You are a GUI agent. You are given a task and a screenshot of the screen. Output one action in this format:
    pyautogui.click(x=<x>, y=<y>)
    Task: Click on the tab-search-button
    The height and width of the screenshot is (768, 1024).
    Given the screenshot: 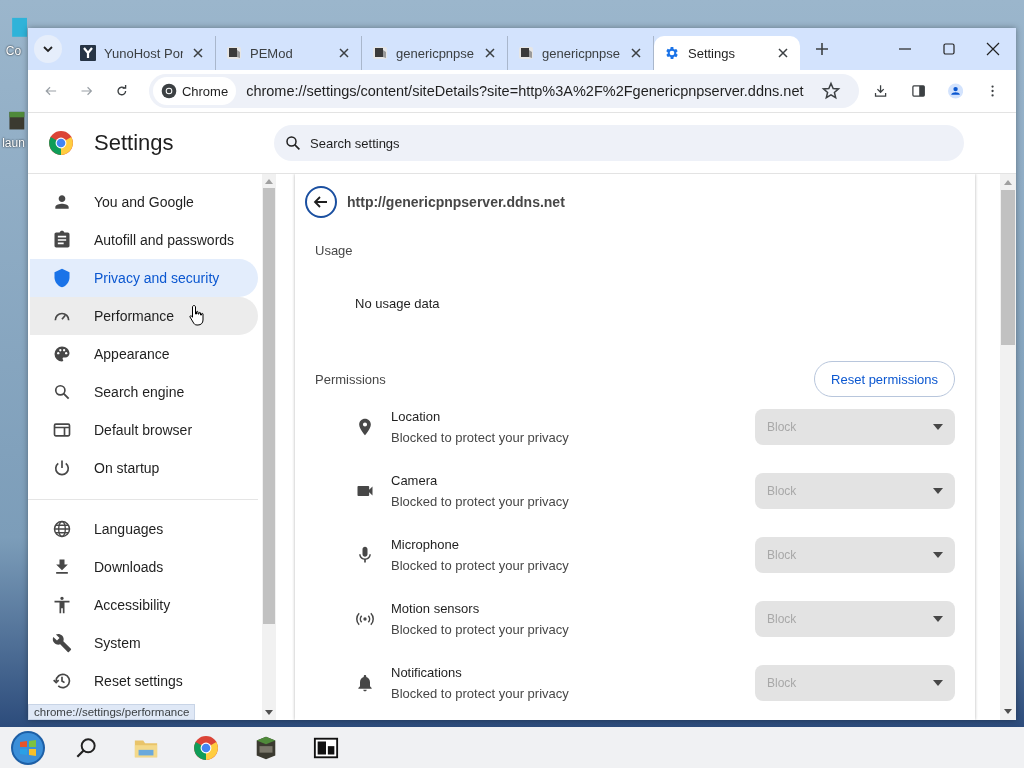 What is the action you would take?
    pyautogui.click(x=48, y=49)
    